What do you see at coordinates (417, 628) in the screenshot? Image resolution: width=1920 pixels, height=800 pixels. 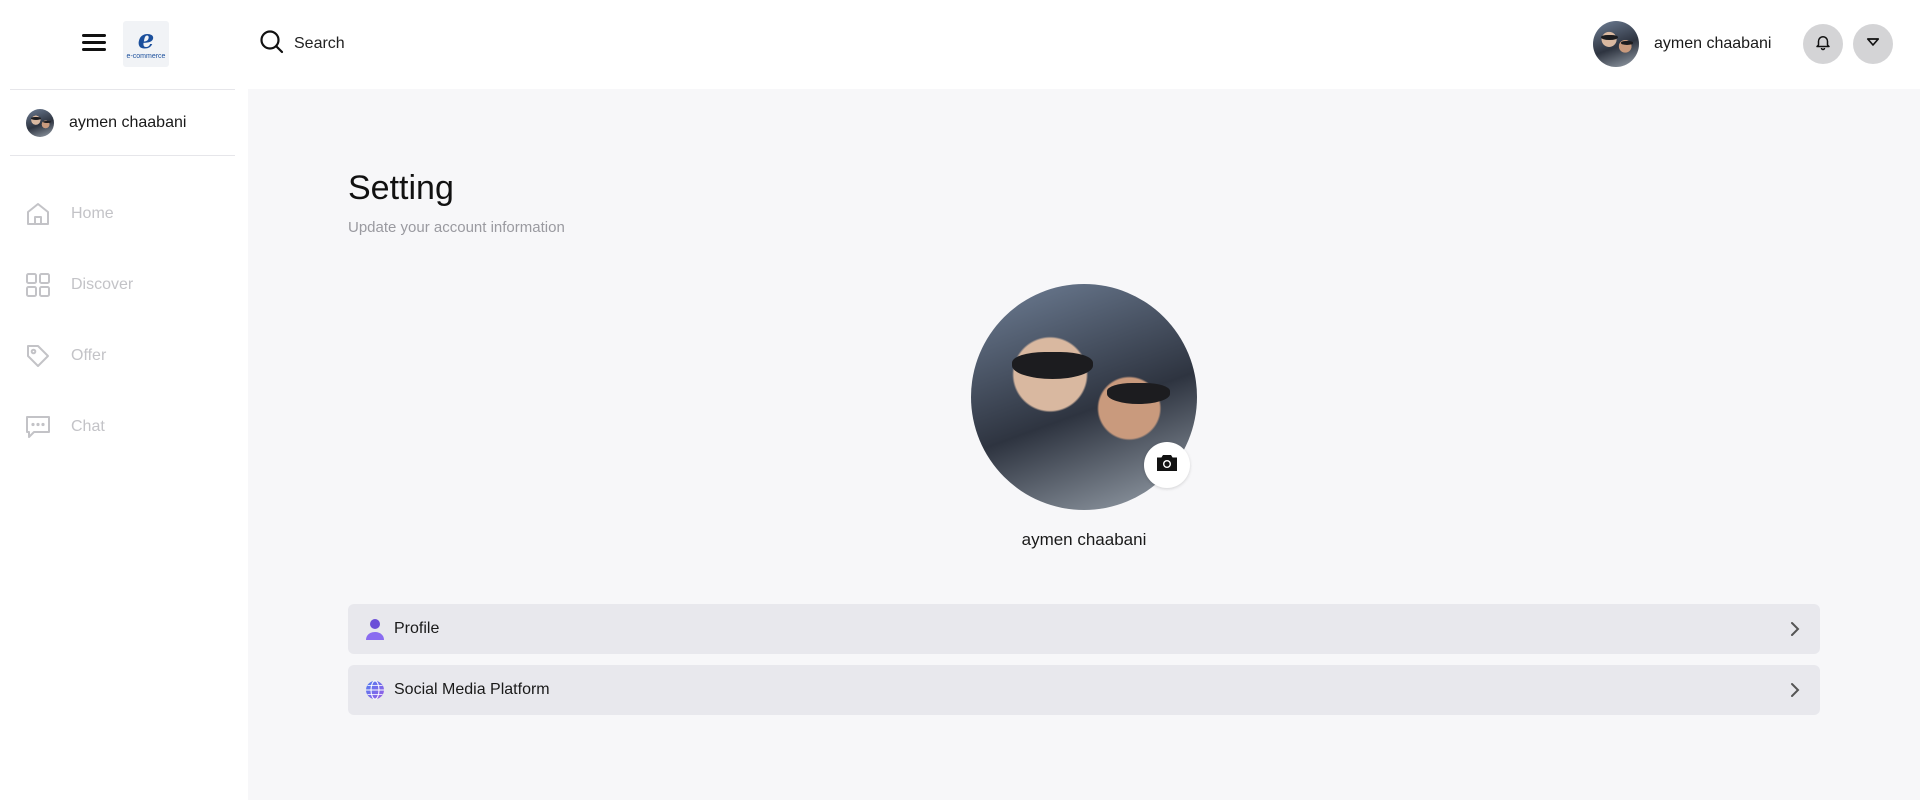 I see `row-label: Profile` at bounding box center [417, 628].